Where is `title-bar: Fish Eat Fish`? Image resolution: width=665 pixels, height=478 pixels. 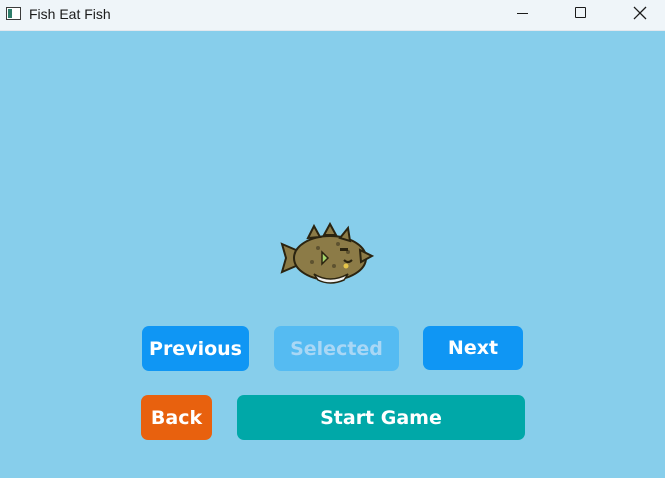
title-bar: Fish Eat Fish is located at coordinates (332, 15).